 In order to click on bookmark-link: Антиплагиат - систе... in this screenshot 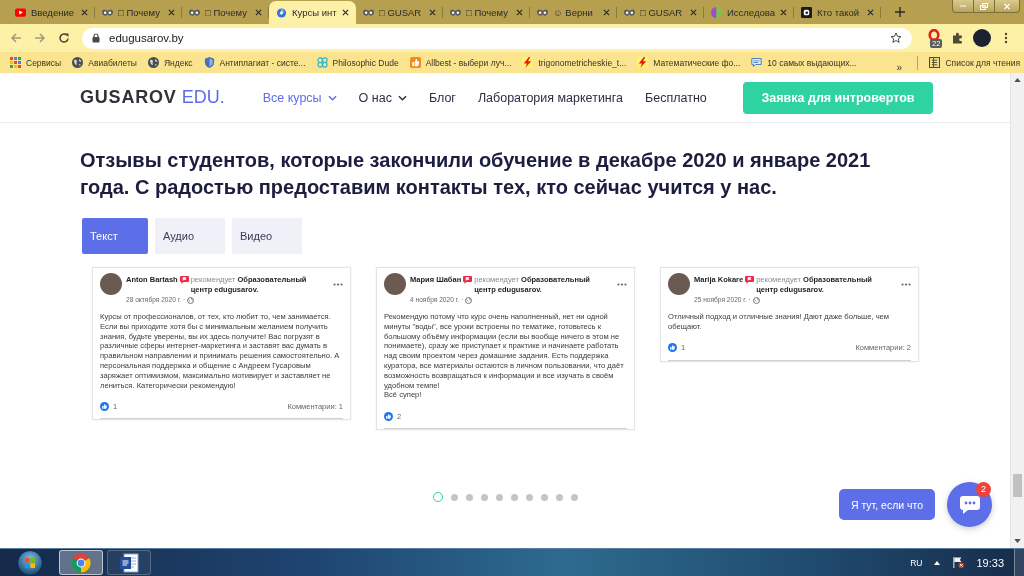, I will do `click(254, 62)`.